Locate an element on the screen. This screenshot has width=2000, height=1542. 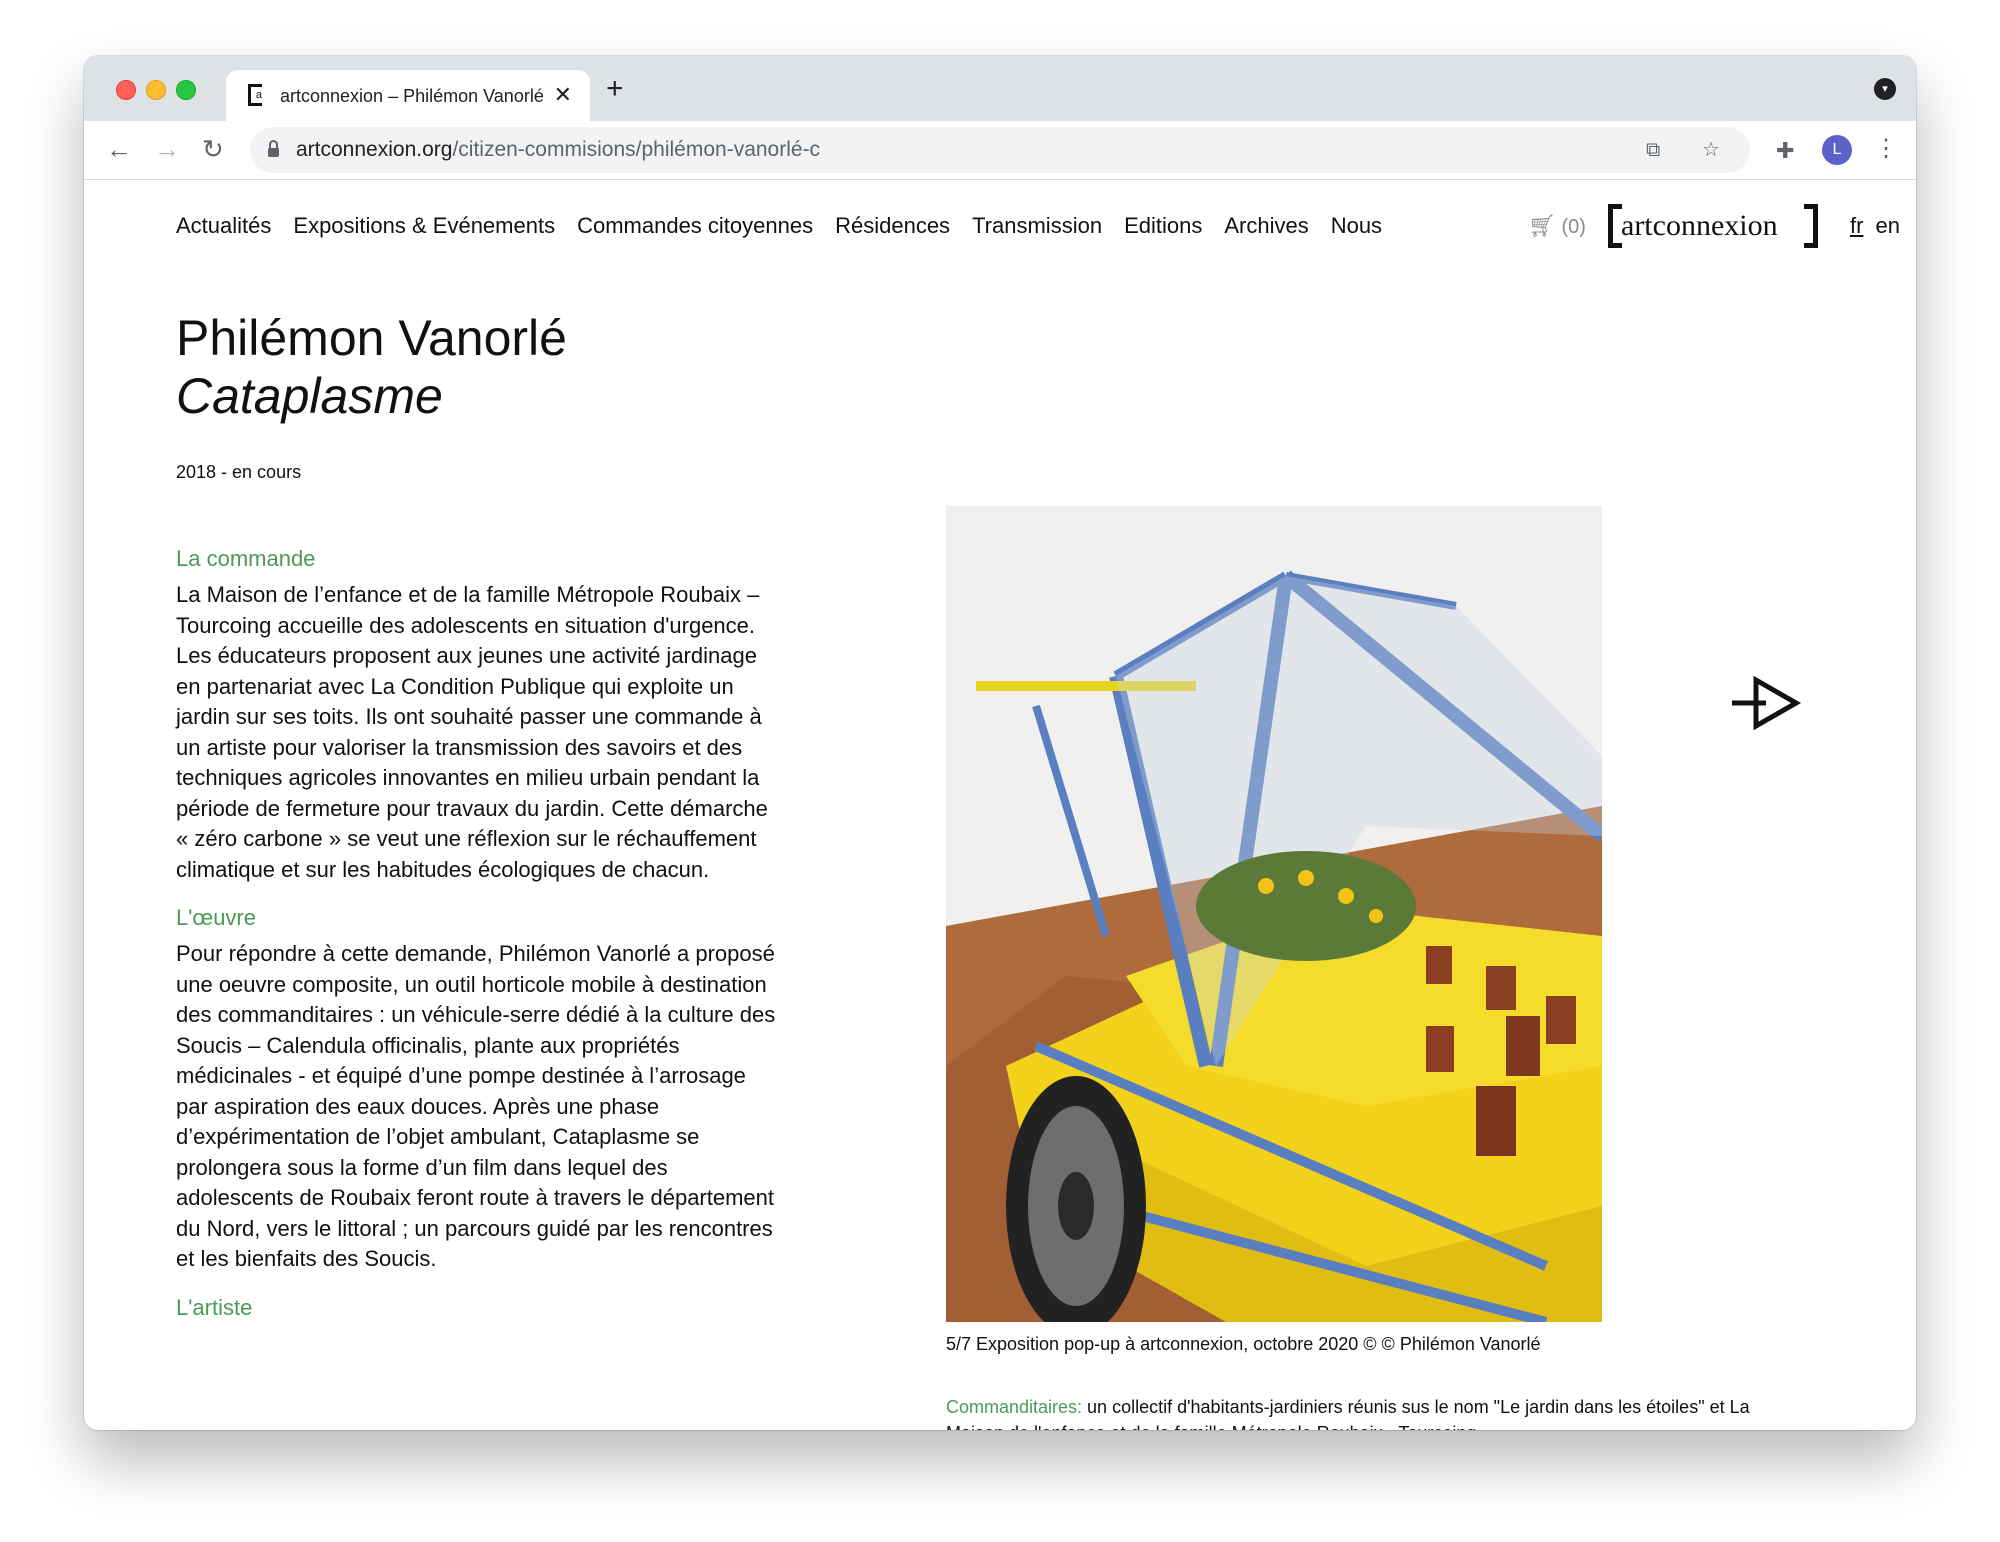
tab-bar: a artconnexion – Philémon Vanorlé ✕ + ▾ is located at coordinates (1000, 88).